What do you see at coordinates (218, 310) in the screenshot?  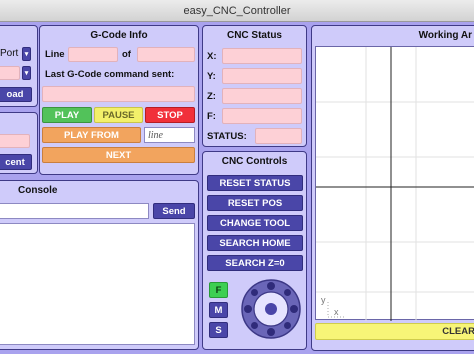 I see `step-medium-button: M` at bounding box center [218, 310].